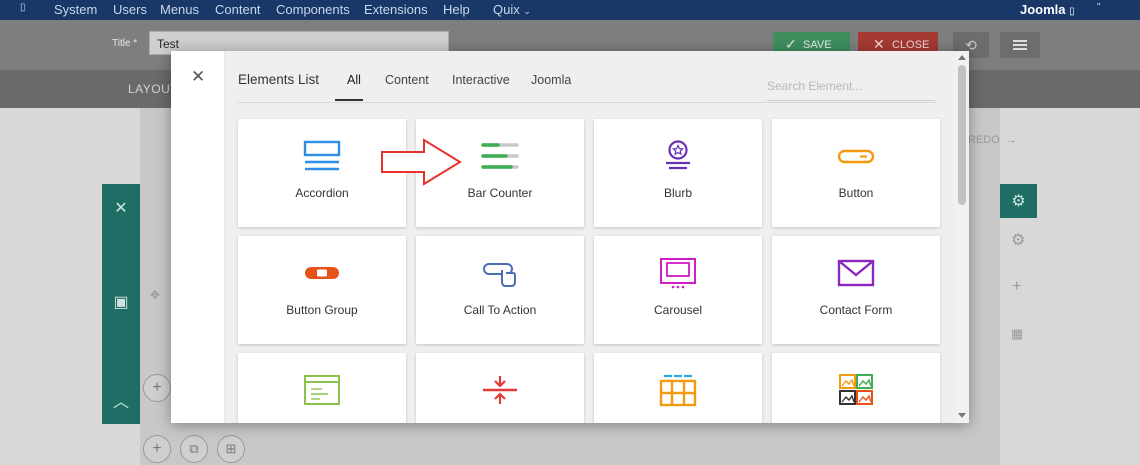 This screenshot has width=1140, height=465. Describe the element at coordinates (125, 43) in the screenshot. I see `title-label: Title *` at that location.